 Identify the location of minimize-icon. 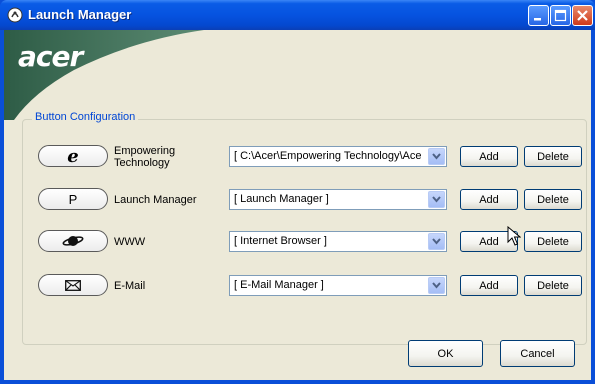
(537, 19).